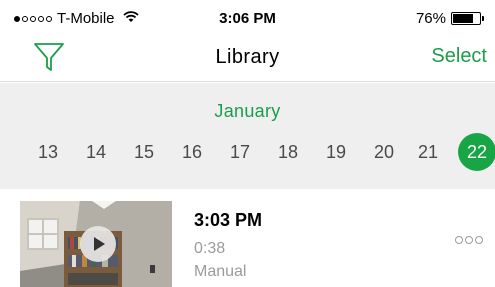 The height and width of the screenshot is (287, 495). I want to click on day-13: 13, so click(48, 152).